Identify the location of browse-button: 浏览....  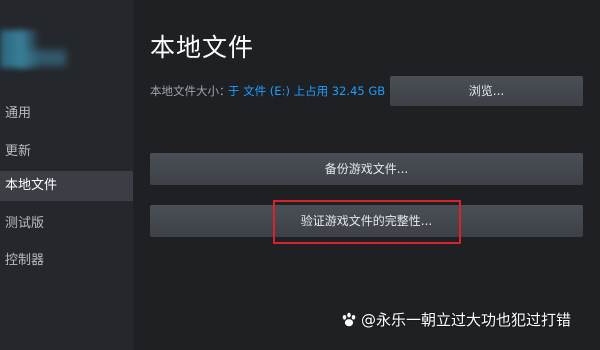
(486, 91).